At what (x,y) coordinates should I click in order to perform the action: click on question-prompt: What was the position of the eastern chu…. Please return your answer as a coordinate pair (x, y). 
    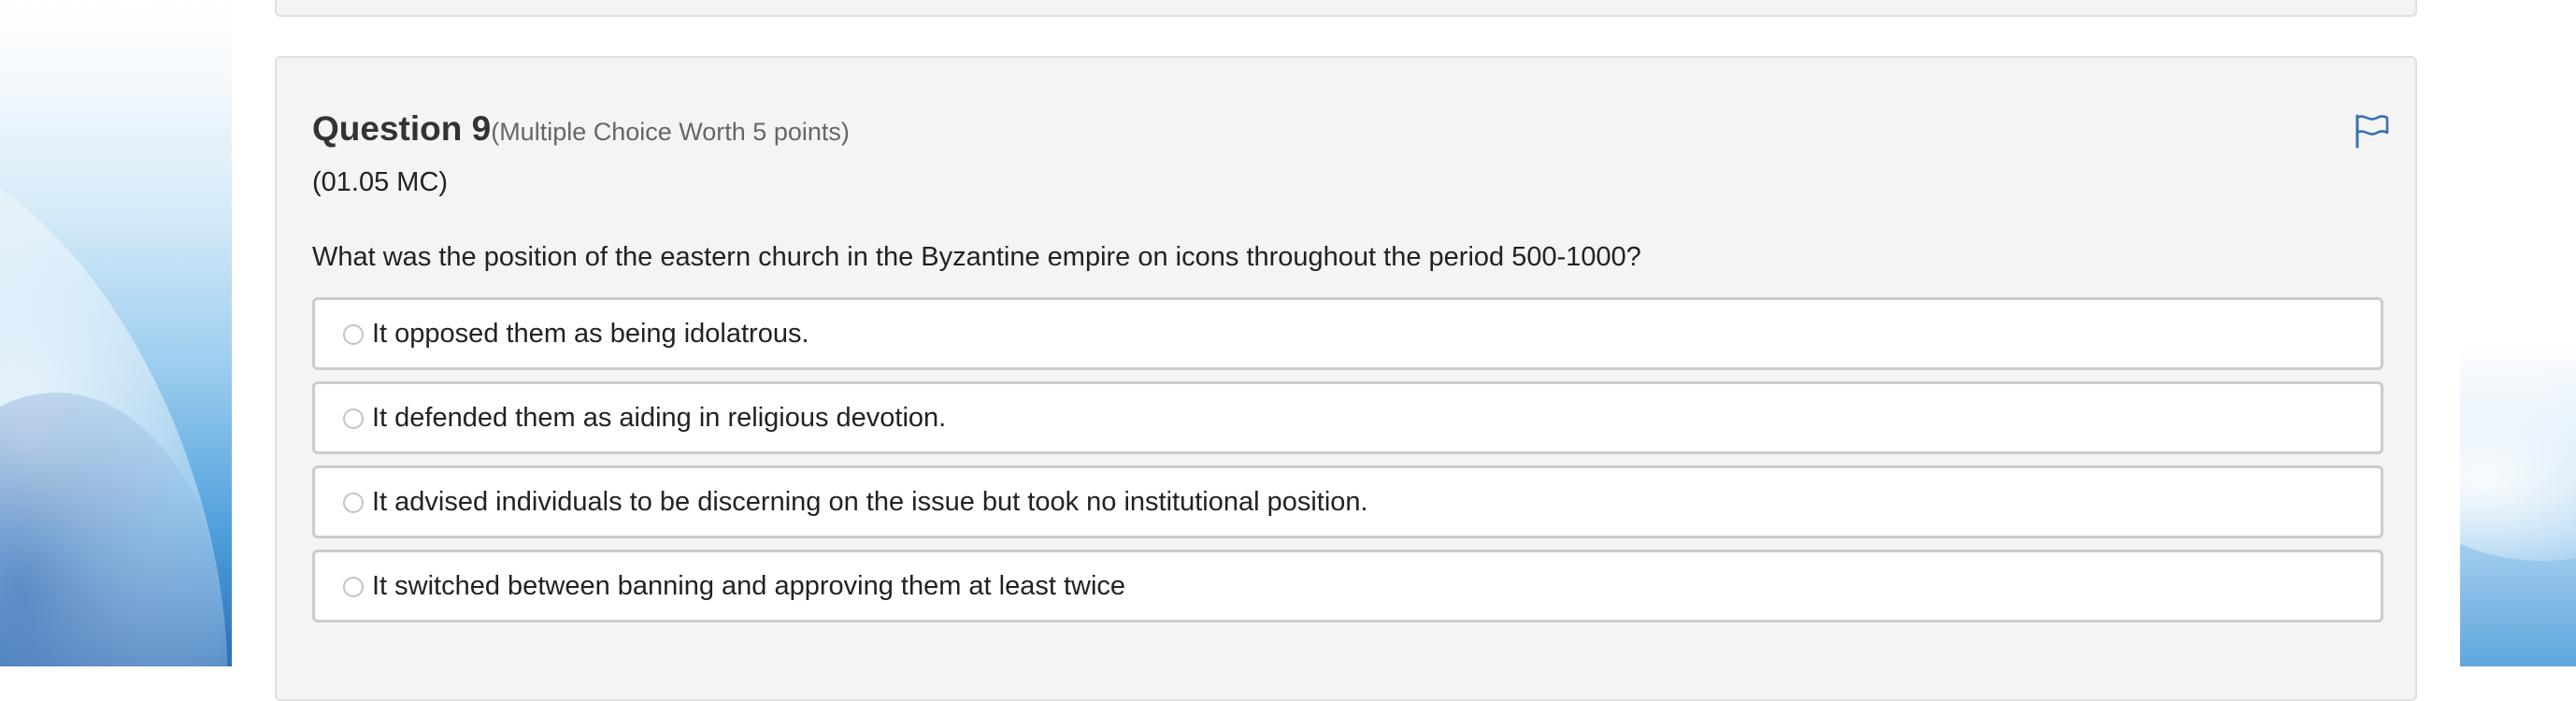
    Looking at the image, I should click on (977, 257).